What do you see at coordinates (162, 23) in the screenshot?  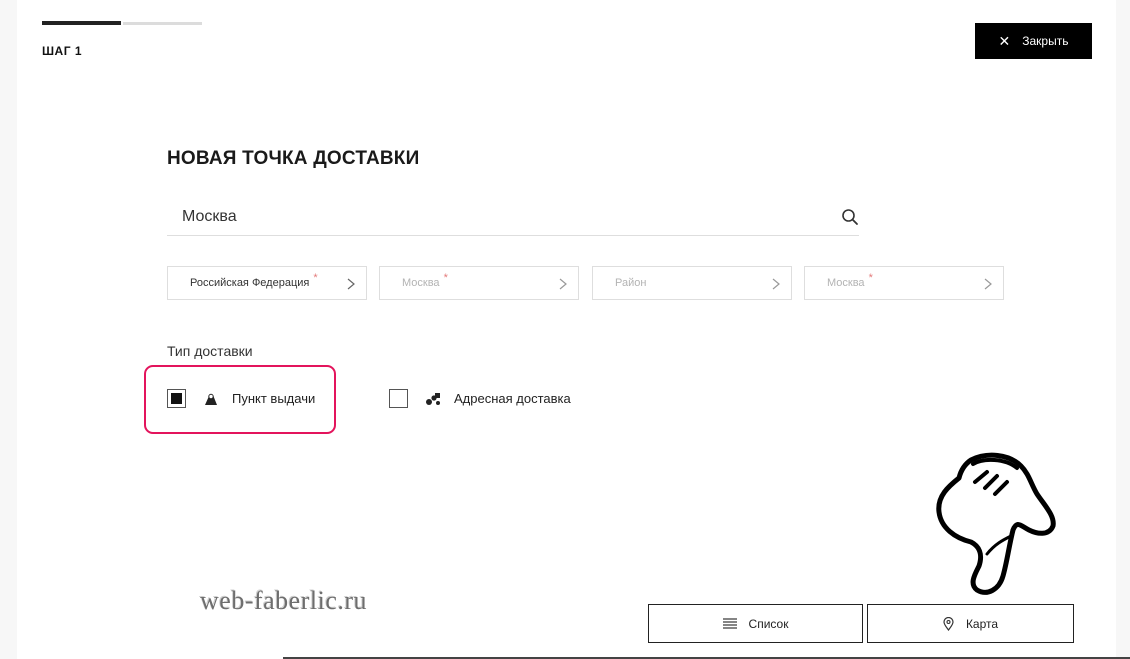 I see `step-progress-inactive` at bounding box center [162, 23].